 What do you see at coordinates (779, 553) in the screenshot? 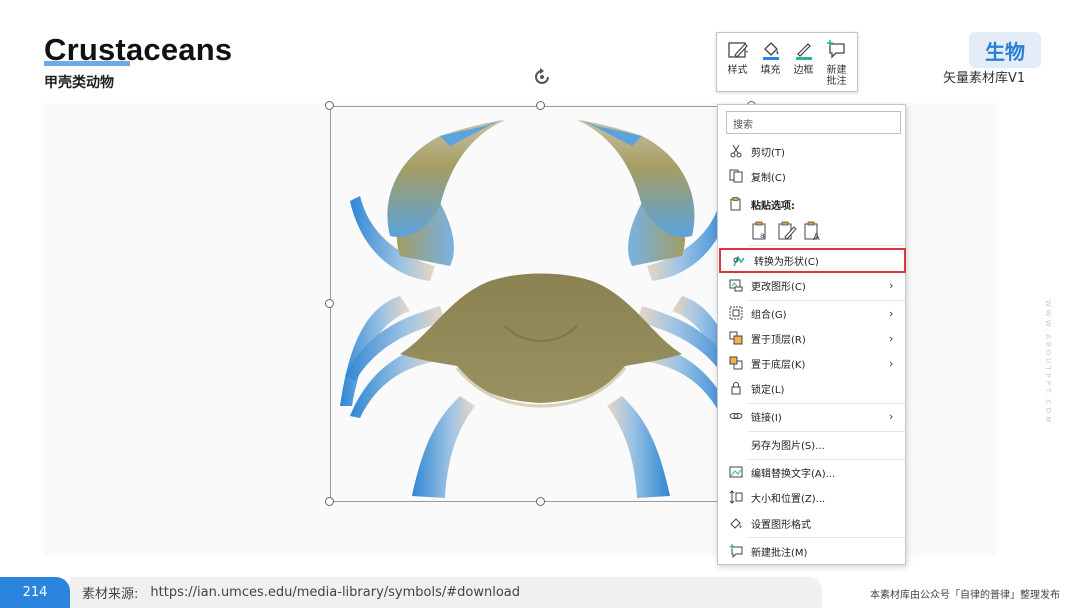
I see `menu-item-label: 新建批注(M)` at bounding box center [779, 553].